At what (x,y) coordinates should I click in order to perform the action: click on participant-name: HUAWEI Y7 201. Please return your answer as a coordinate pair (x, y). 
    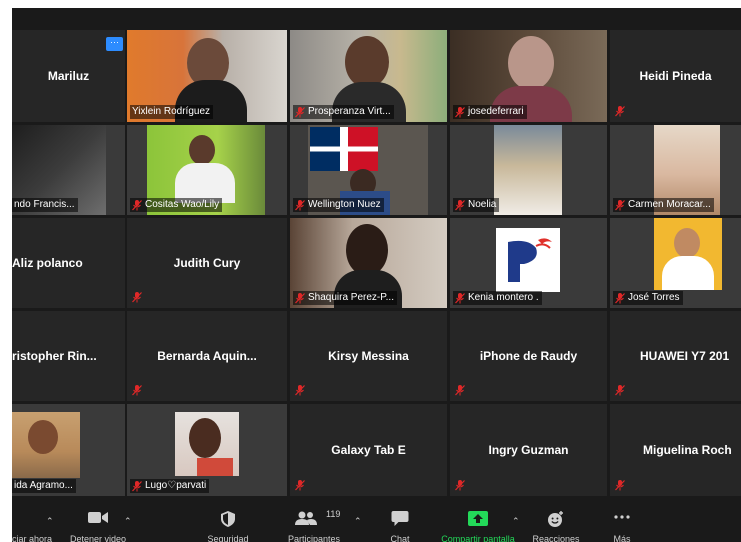
    Looking at the image, I should click on (685, 356).